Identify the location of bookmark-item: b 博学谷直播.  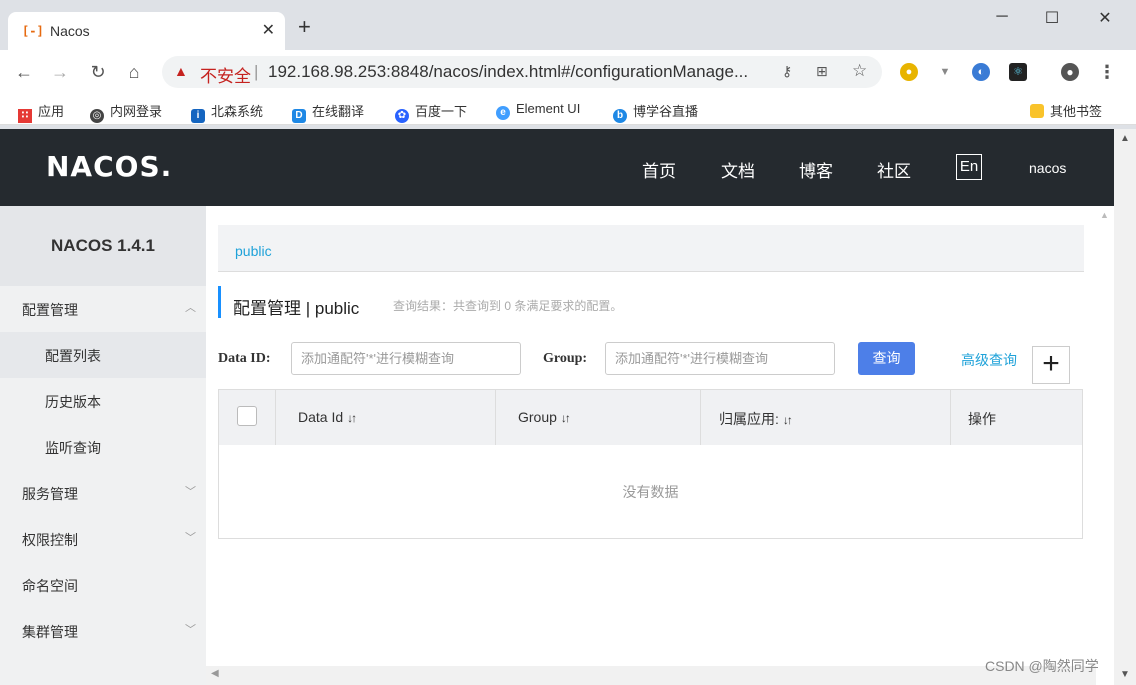
(655, 112).